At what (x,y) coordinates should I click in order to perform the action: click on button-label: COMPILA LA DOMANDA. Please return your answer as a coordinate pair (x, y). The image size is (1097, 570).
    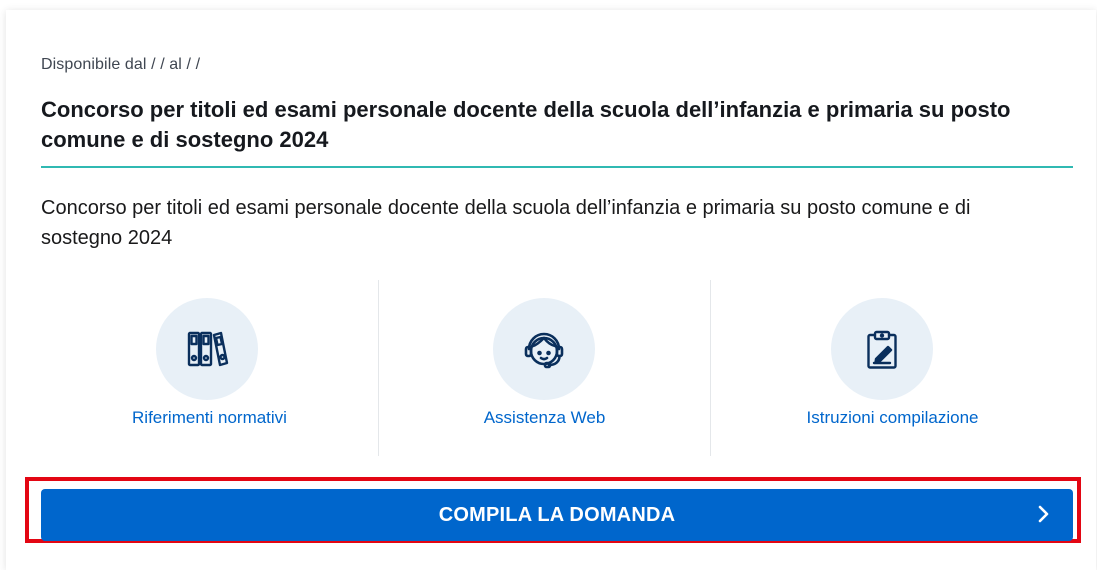
    Looking at the image, I should click on (557, 514).